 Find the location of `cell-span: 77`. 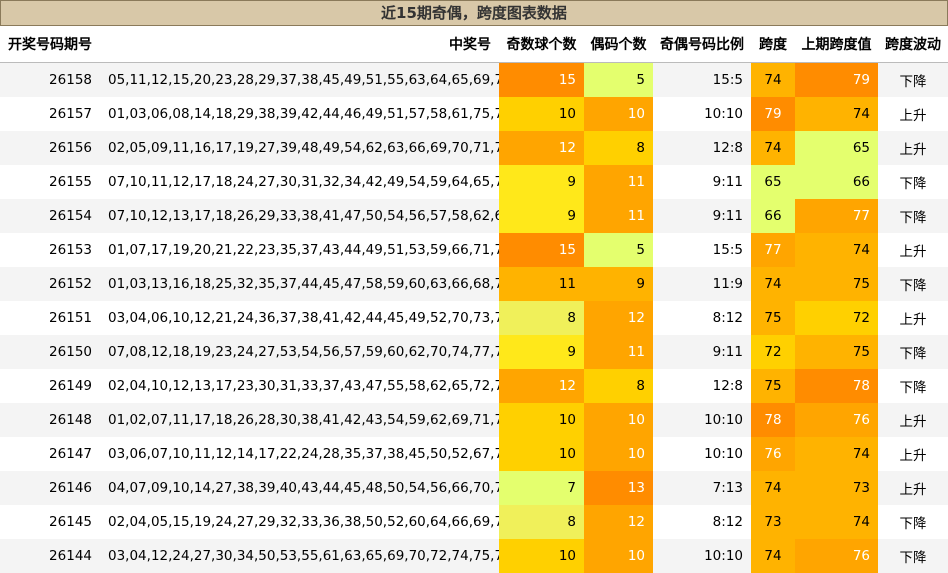

cell-span: 77 is located at coordinates (773, 250).